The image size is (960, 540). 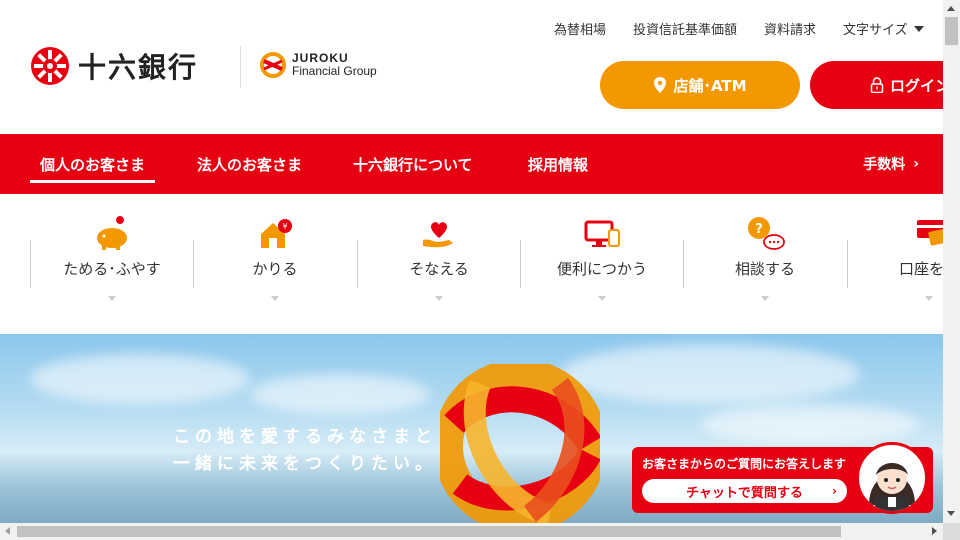 What do you see at coordinates (895, 260) in the screenshot?
I see `category-open-account: 口座をひ` at bounding box center [895, 260].